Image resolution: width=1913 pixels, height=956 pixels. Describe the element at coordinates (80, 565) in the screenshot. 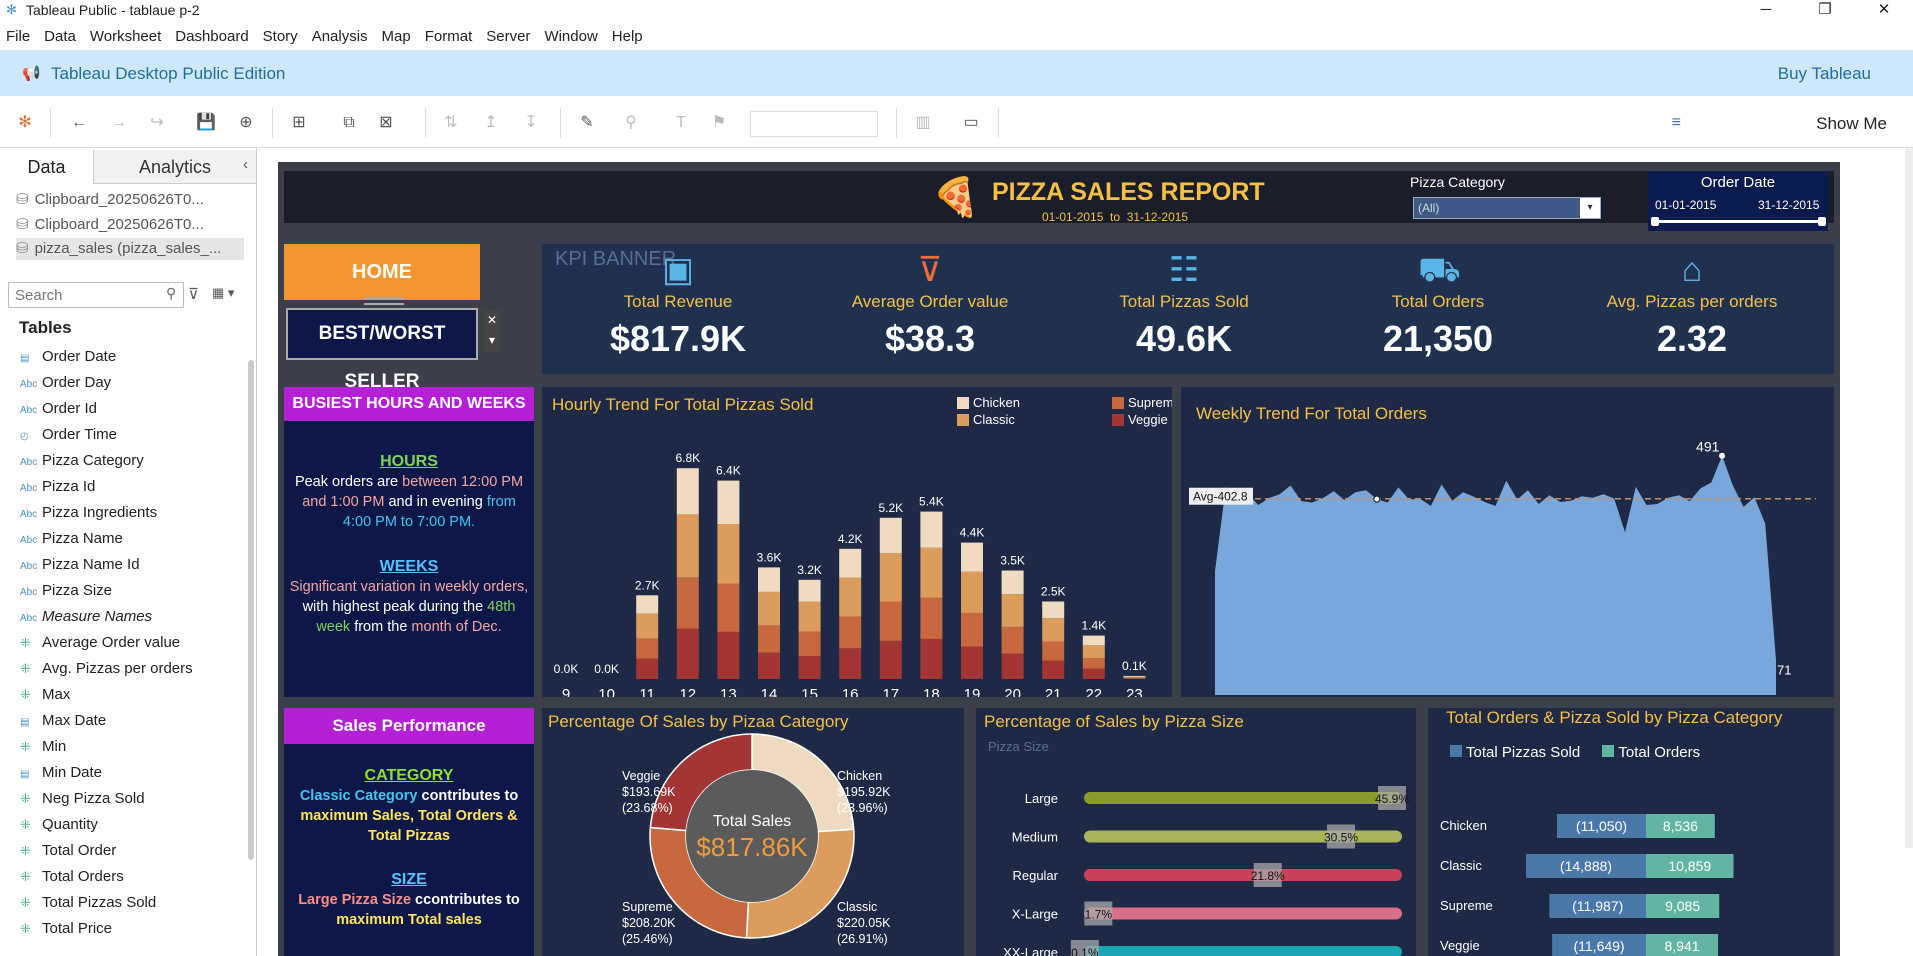

I see `field-item: Abc Pizza Name Id` at that location.